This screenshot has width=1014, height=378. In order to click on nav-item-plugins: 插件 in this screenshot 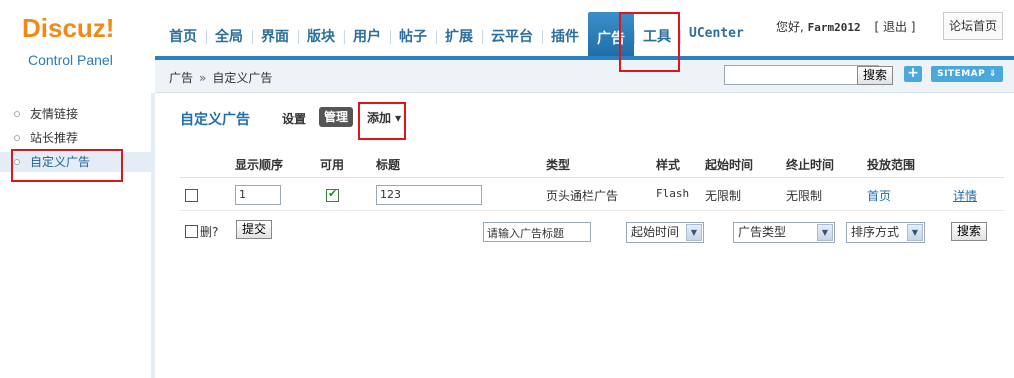, I will do `click(565, 36)`.